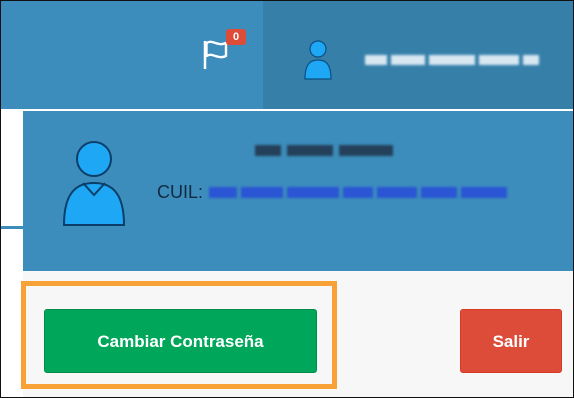  What do you see at coordinates (180, 341) in the screenshot?
I see `change-password-button: Cambiar Contraseña` at bounding box center [180, 341].